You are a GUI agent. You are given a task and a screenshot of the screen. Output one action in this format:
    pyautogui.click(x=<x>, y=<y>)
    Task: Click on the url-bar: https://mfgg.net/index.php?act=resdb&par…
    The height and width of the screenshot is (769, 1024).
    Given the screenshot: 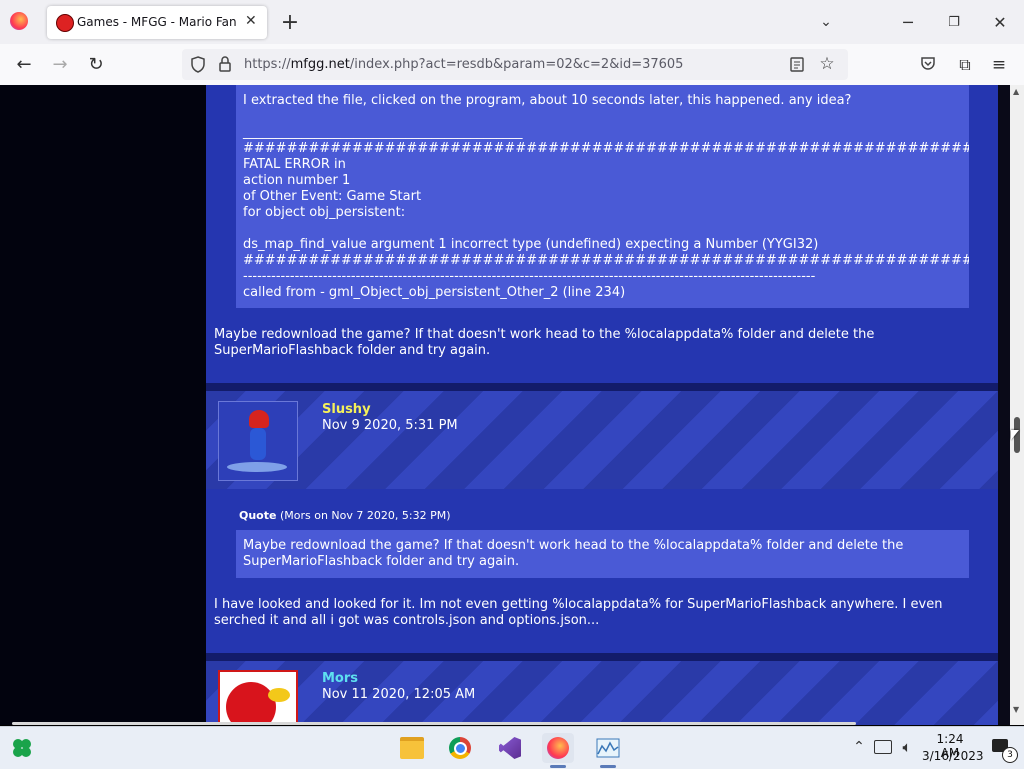 What is the action you would take?
    pyautogui.click(x=515, y=64)
    